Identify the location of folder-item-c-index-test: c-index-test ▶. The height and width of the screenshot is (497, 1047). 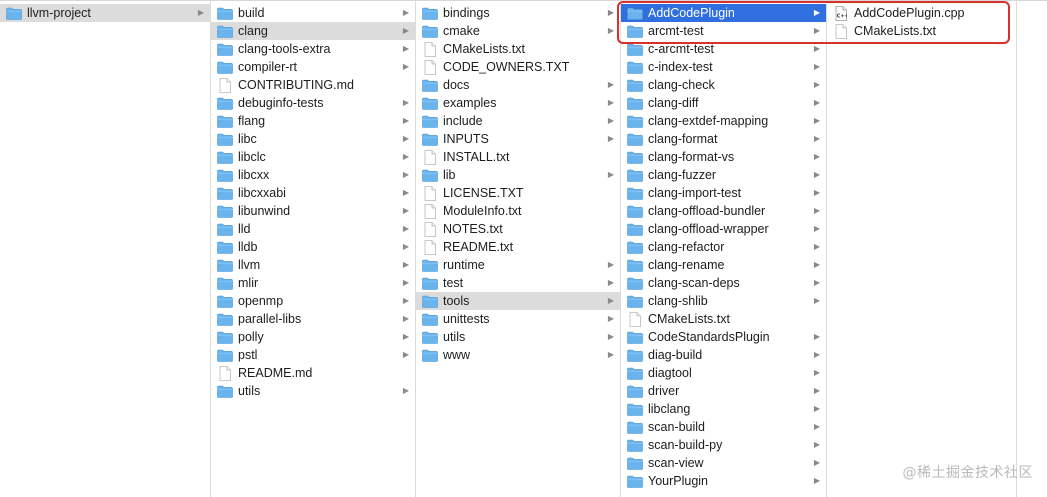
(723, 67).